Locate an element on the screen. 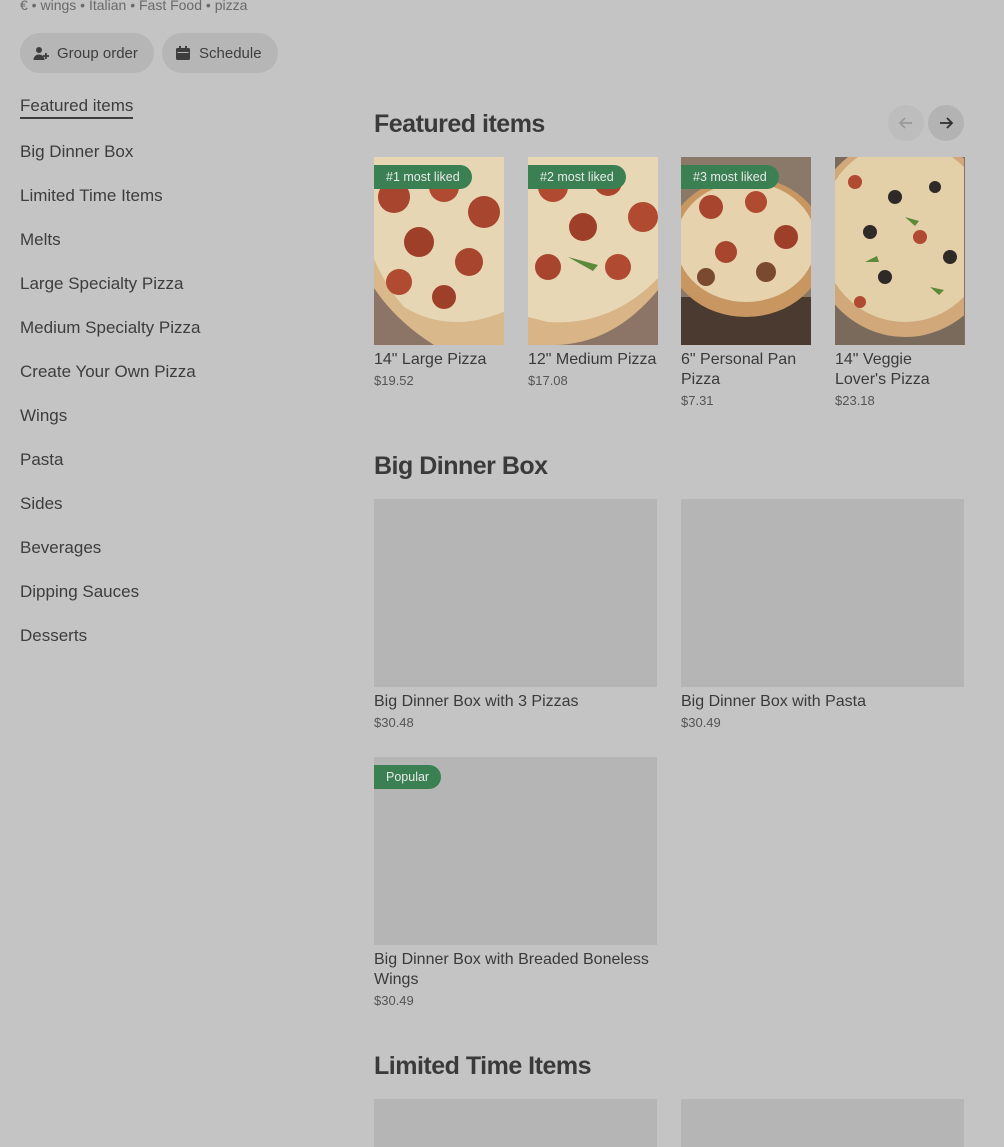  pizza-image: #3 most liked is located at coordinates (746, 251).